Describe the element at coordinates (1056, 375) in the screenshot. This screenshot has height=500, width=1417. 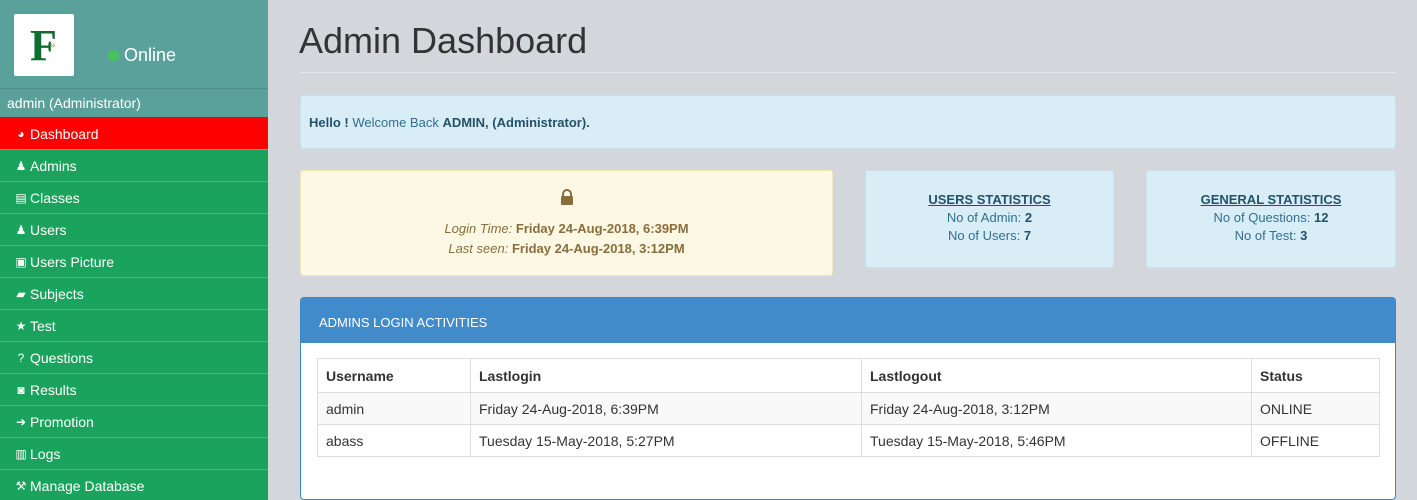
I see `column-header: Lastlogout` at that location.